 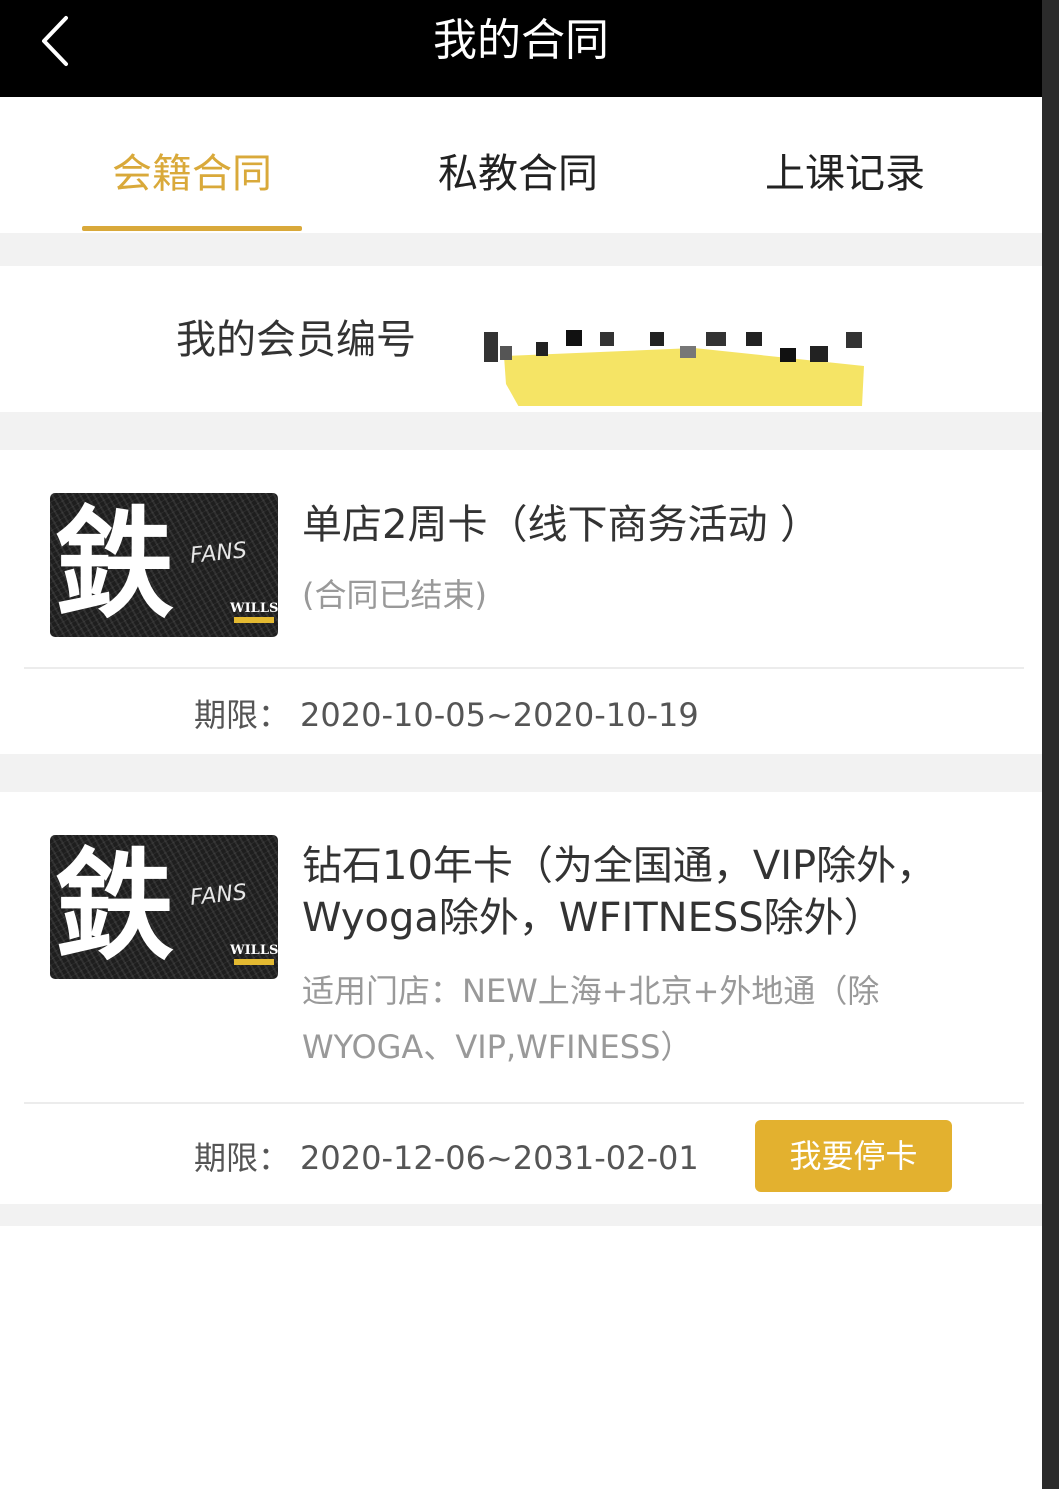 I want to click on active-tab-indicator, so click(x=192, y=228).